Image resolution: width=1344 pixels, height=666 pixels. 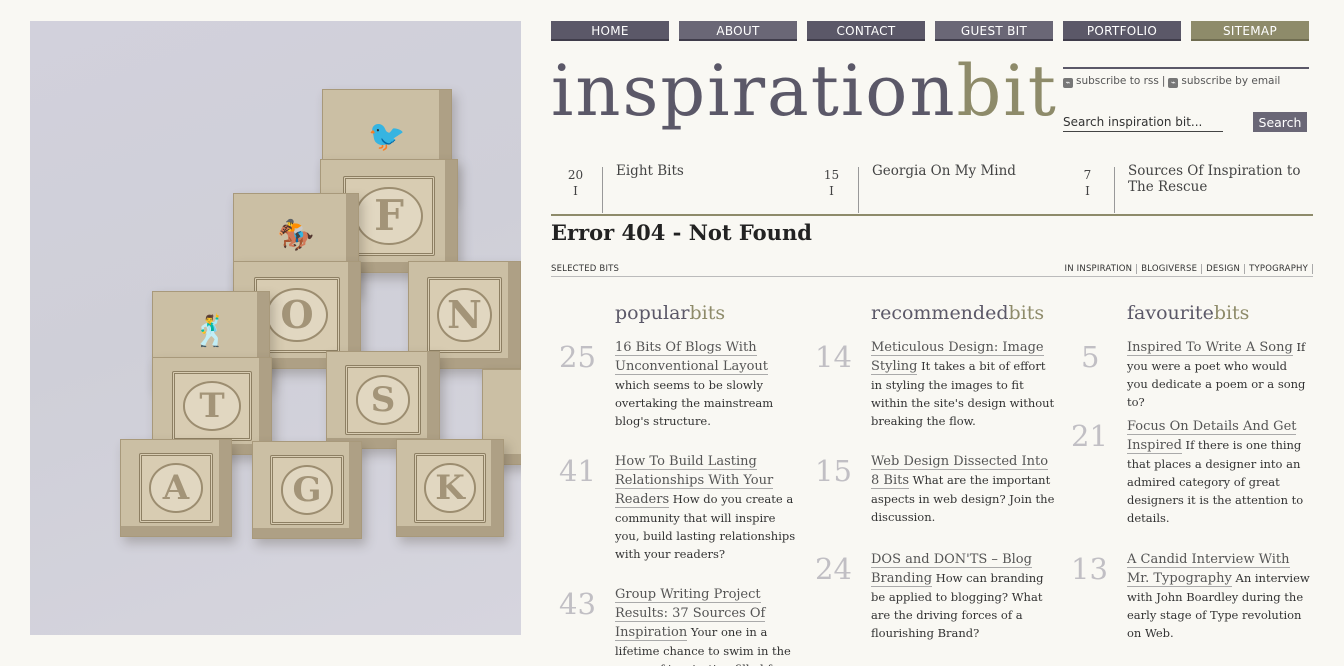 I want to click on date-day: 20, so click(x=575, y=175).